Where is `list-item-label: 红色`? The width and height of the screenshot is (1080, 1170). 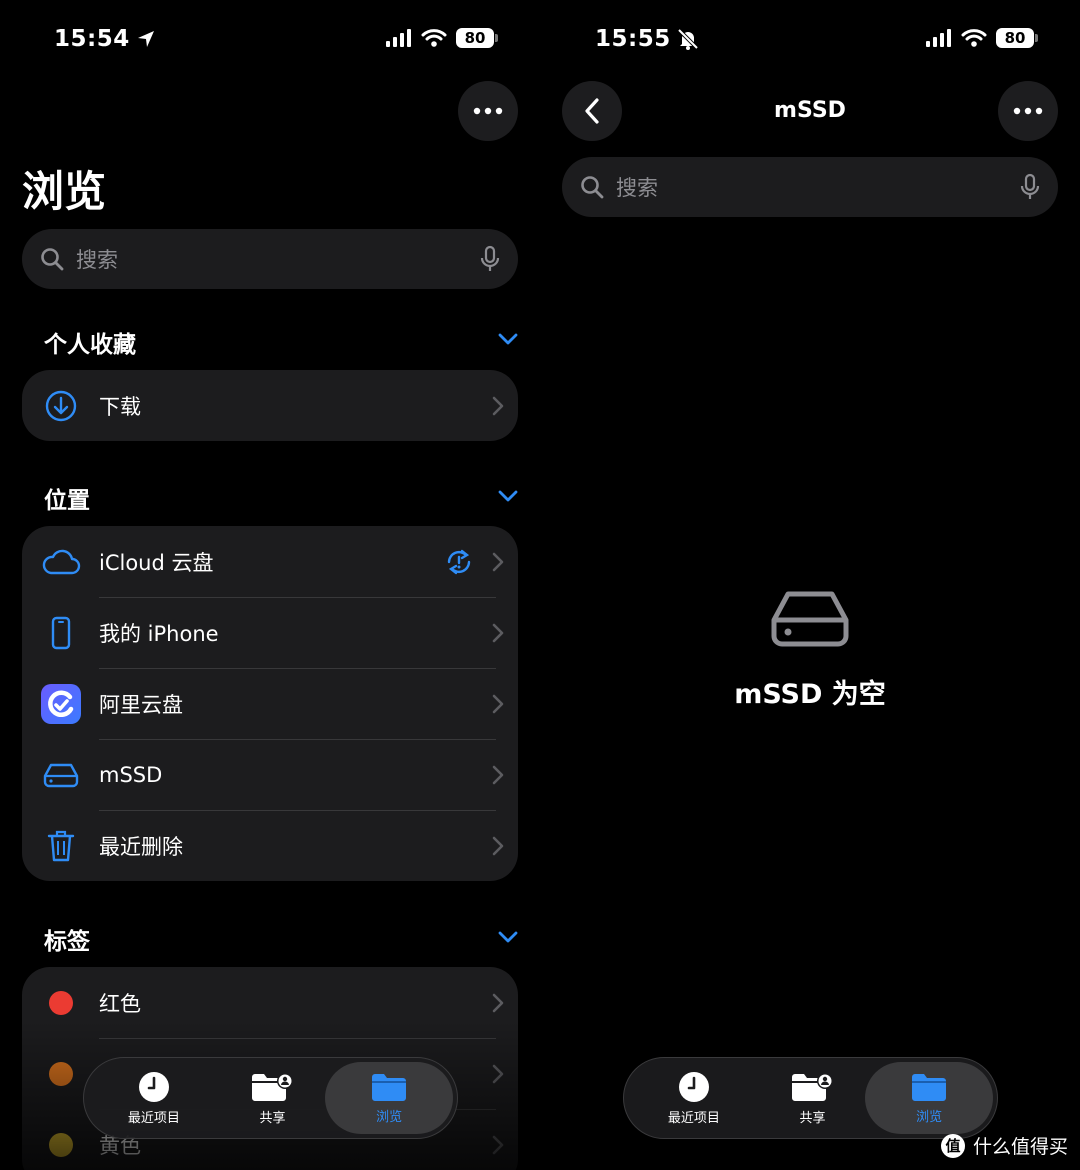 list-item-label: 红色 is located at coordinates (120, 1003).